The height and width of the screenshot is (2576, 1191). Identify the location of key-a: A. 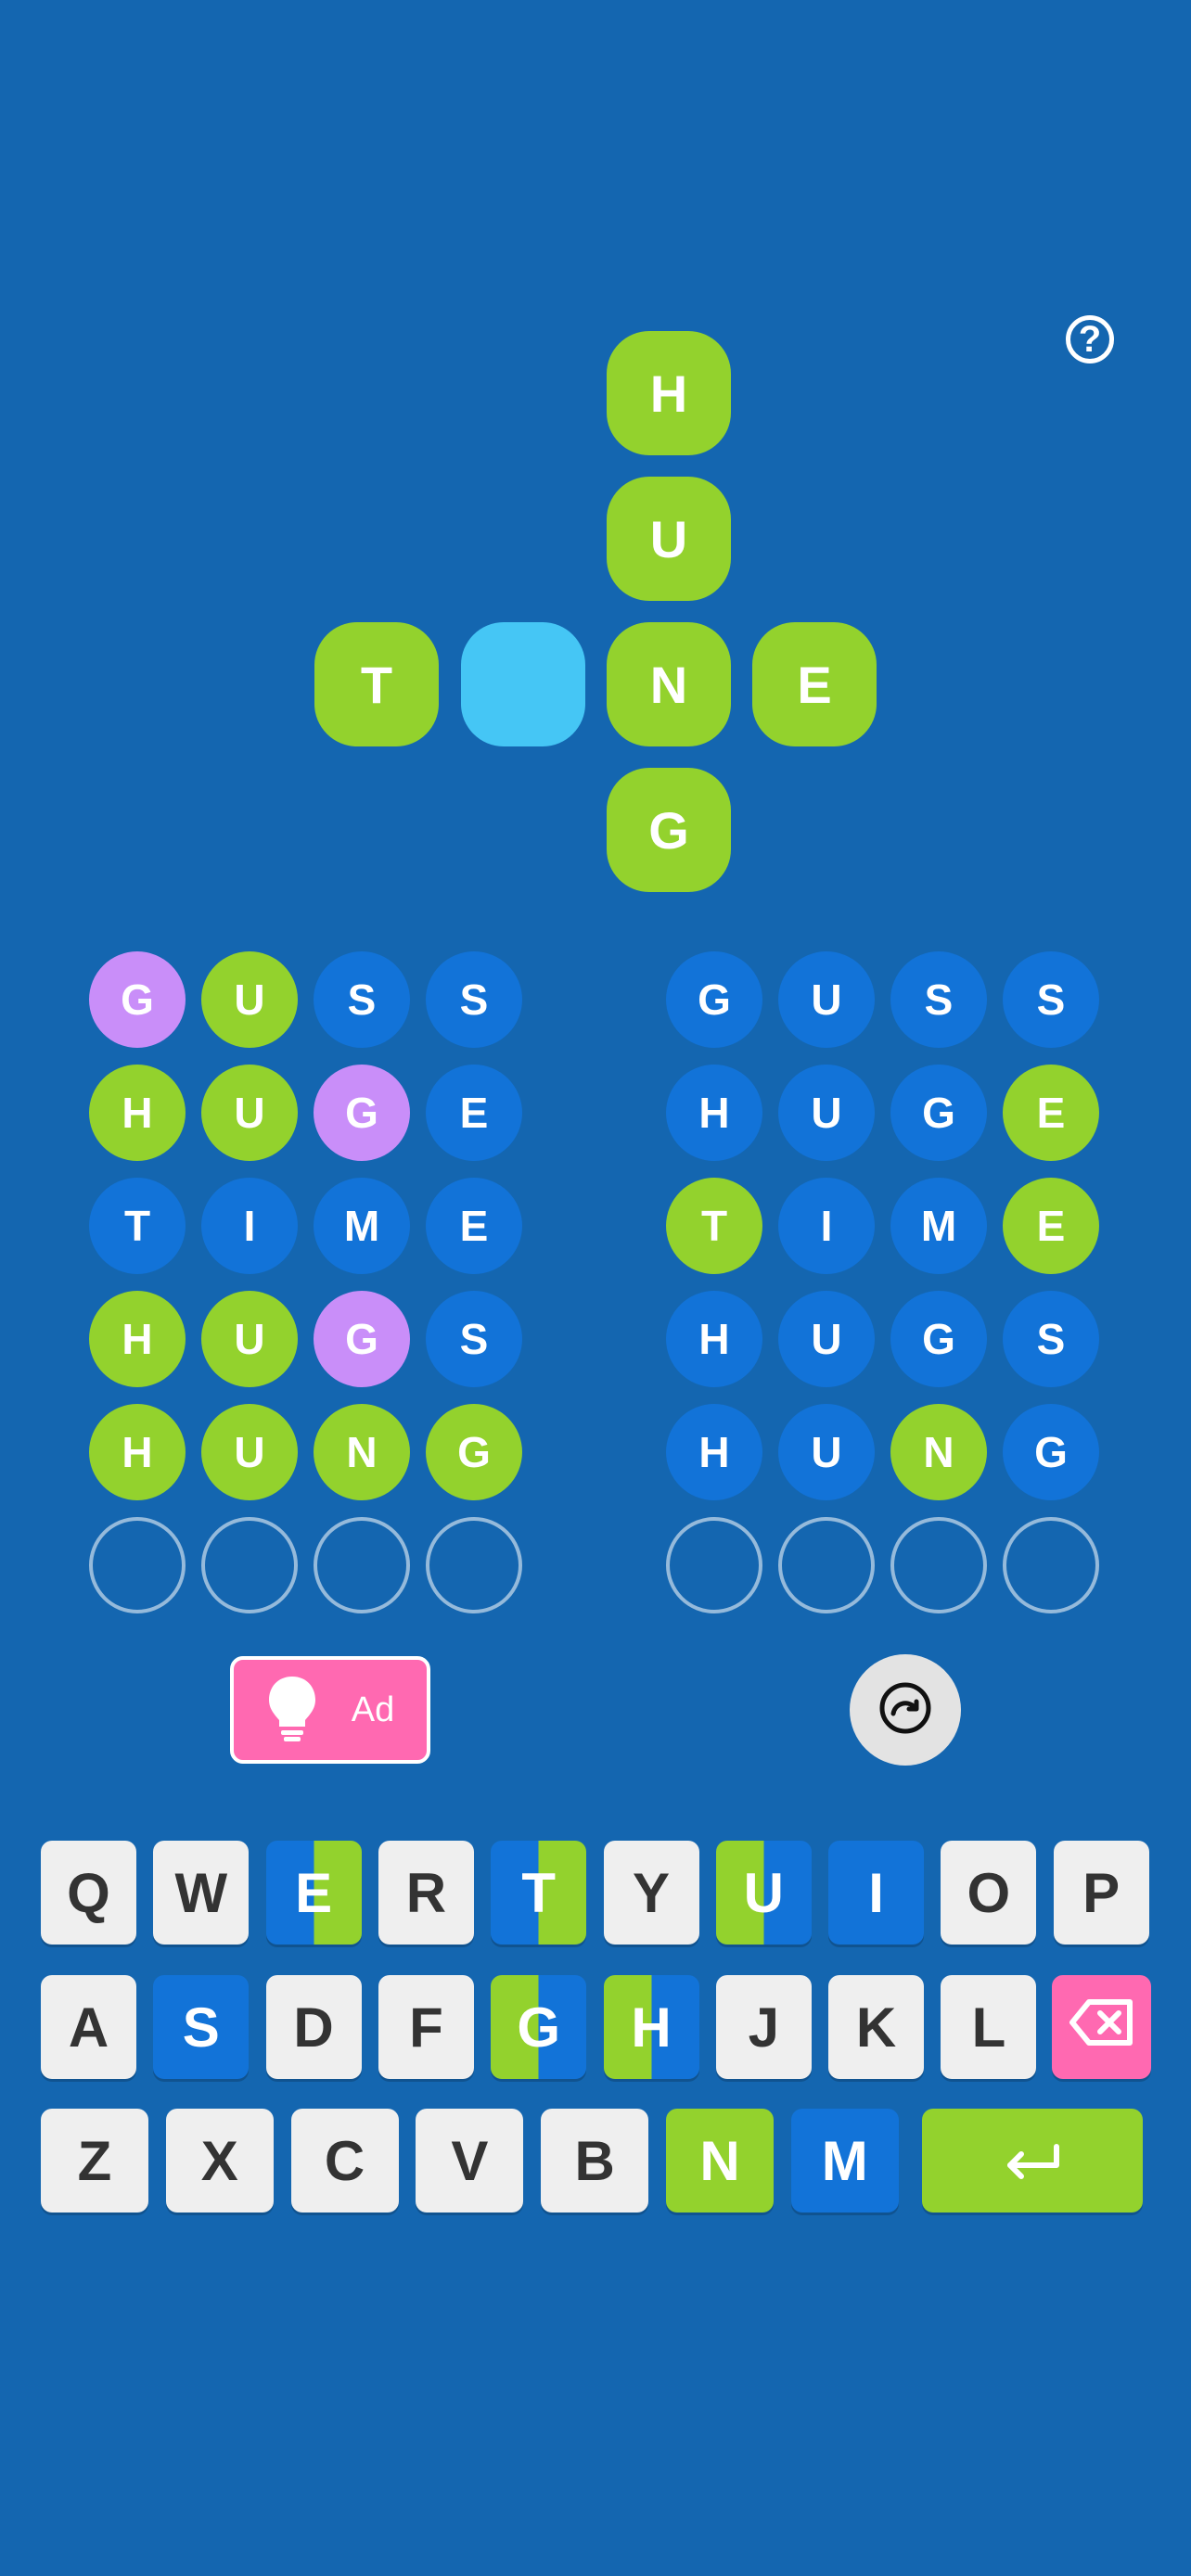
(88, 2027).